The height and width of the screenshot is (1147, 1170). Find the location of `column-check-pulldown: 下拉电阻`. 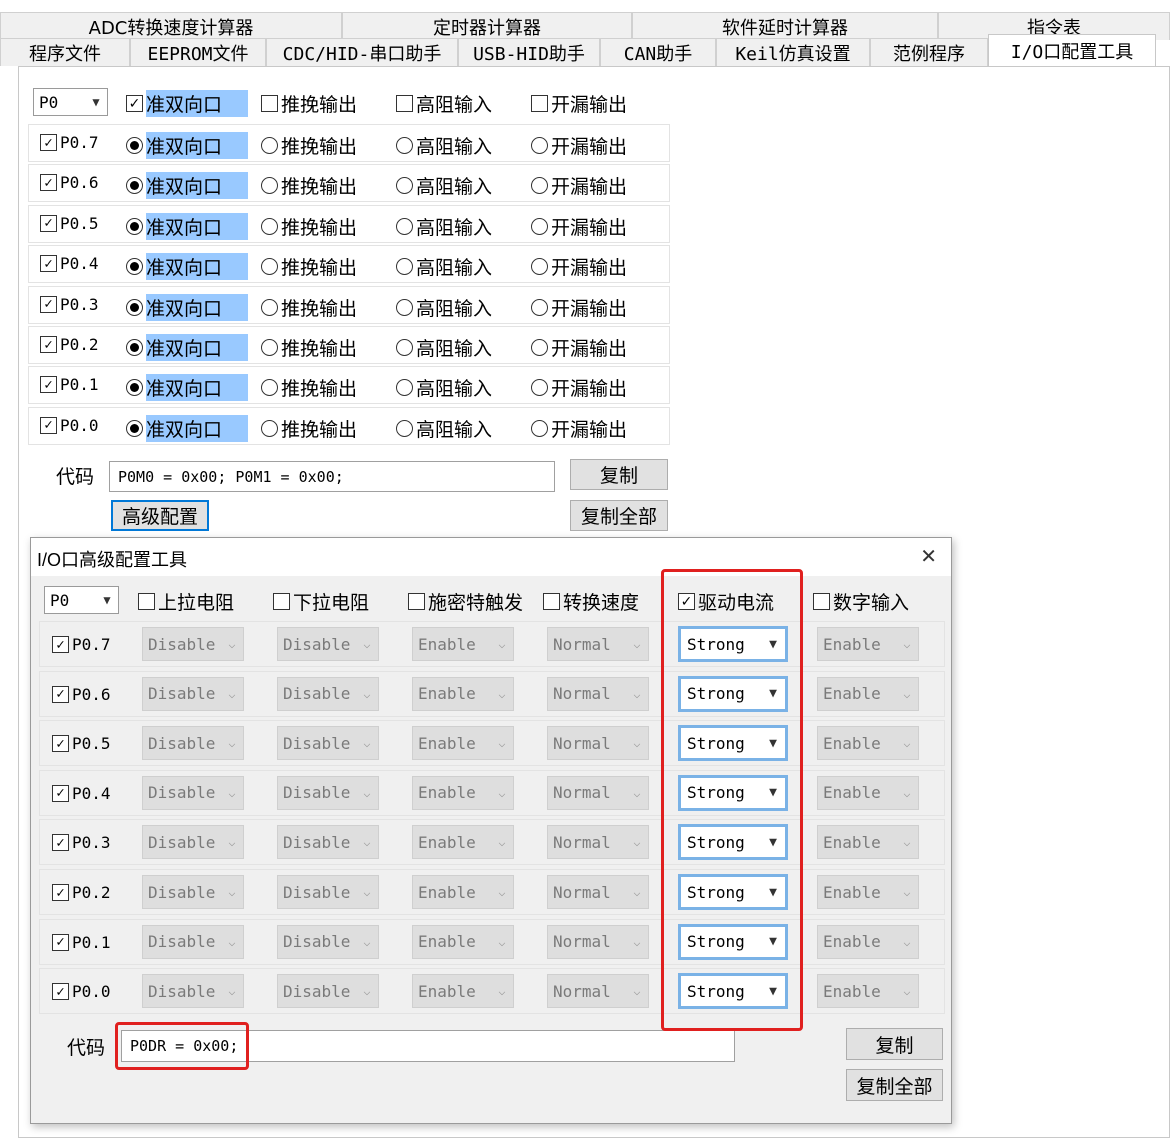

column-check-pulldown: 下拉电阻 is located at coordinates (321, 601).